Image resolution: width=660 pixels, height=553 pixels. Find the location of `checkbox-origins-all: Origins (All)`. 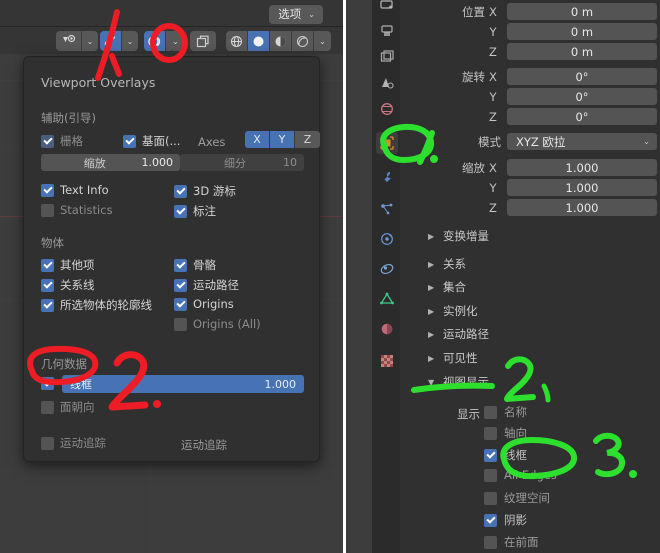

checkbox-origins-all: Origins (All) is located at coordinates (217, 324).